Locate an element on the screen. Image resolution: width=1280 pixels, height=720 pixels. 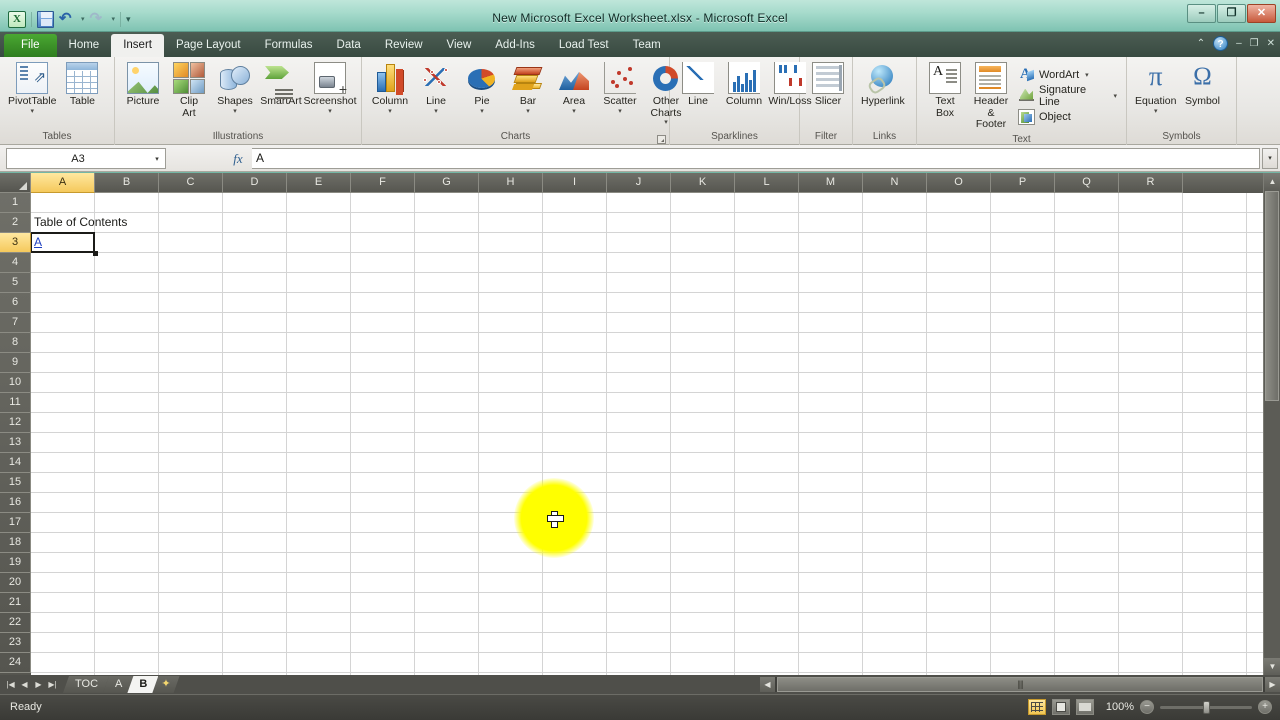
ribbon-tab-file: File is located at coordinates (30, 45).